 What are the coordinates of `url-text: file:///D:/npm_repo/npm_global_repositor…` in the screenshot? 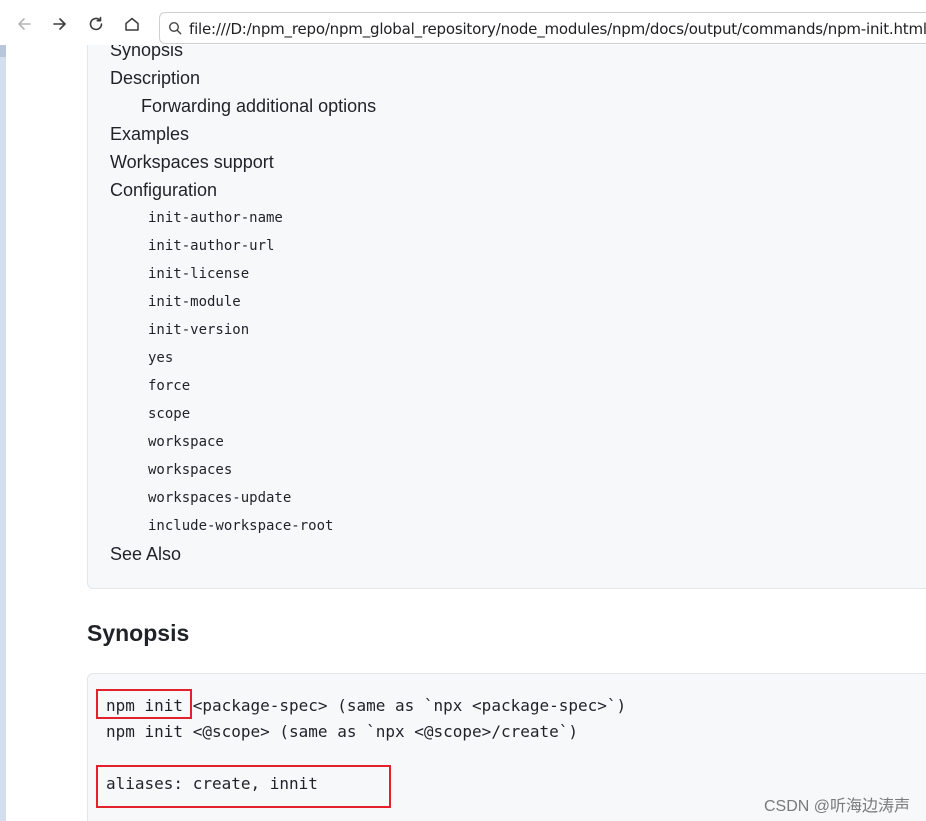 It's located at (557, 29).